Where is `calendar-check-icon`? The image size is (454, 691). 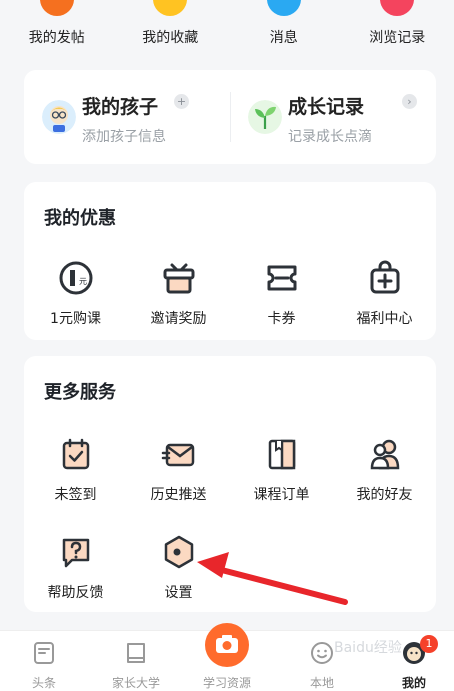
calendar-check-icon is located at coordinates (75, 454).